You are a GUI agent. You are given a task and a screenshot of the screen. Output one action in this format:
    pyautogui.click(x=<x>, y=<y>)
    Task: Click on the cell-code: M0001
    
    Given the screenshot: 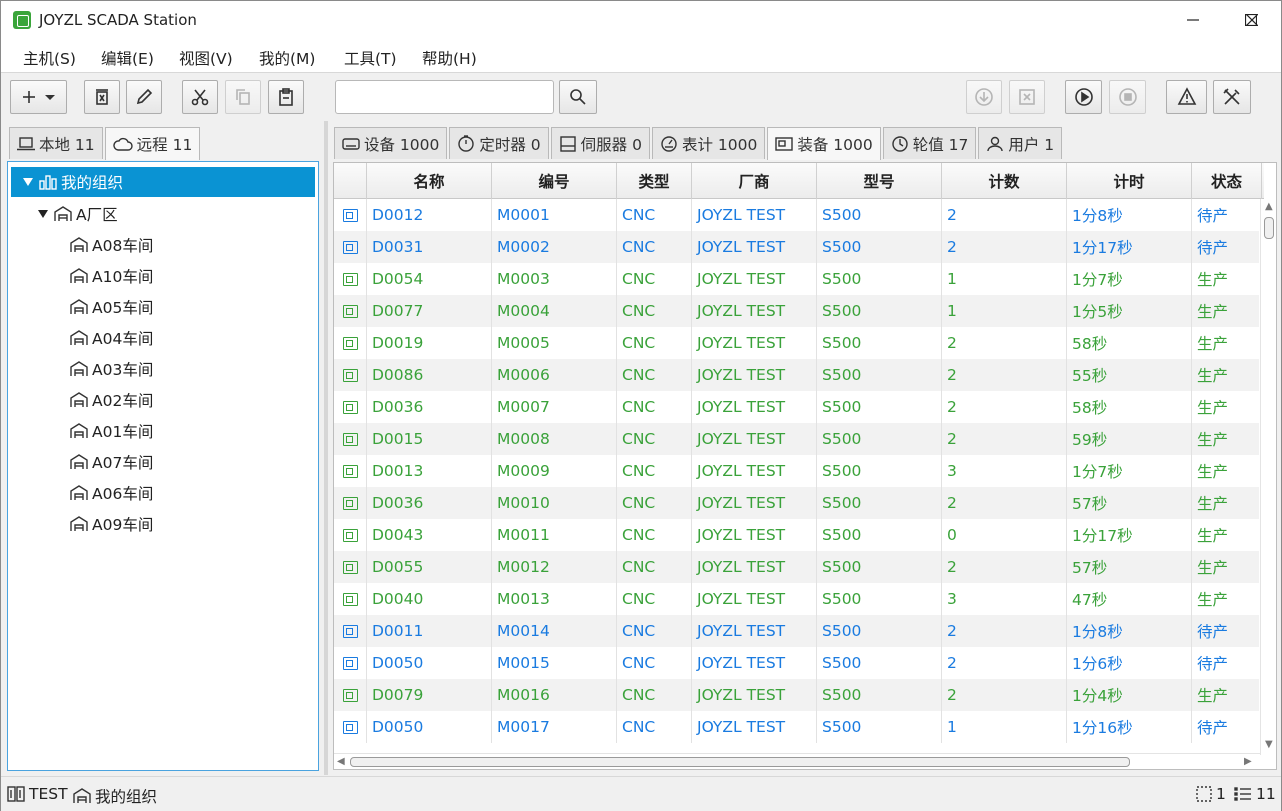 What is the action you would take?
    pyautogui.click(x=554, y=215)
    